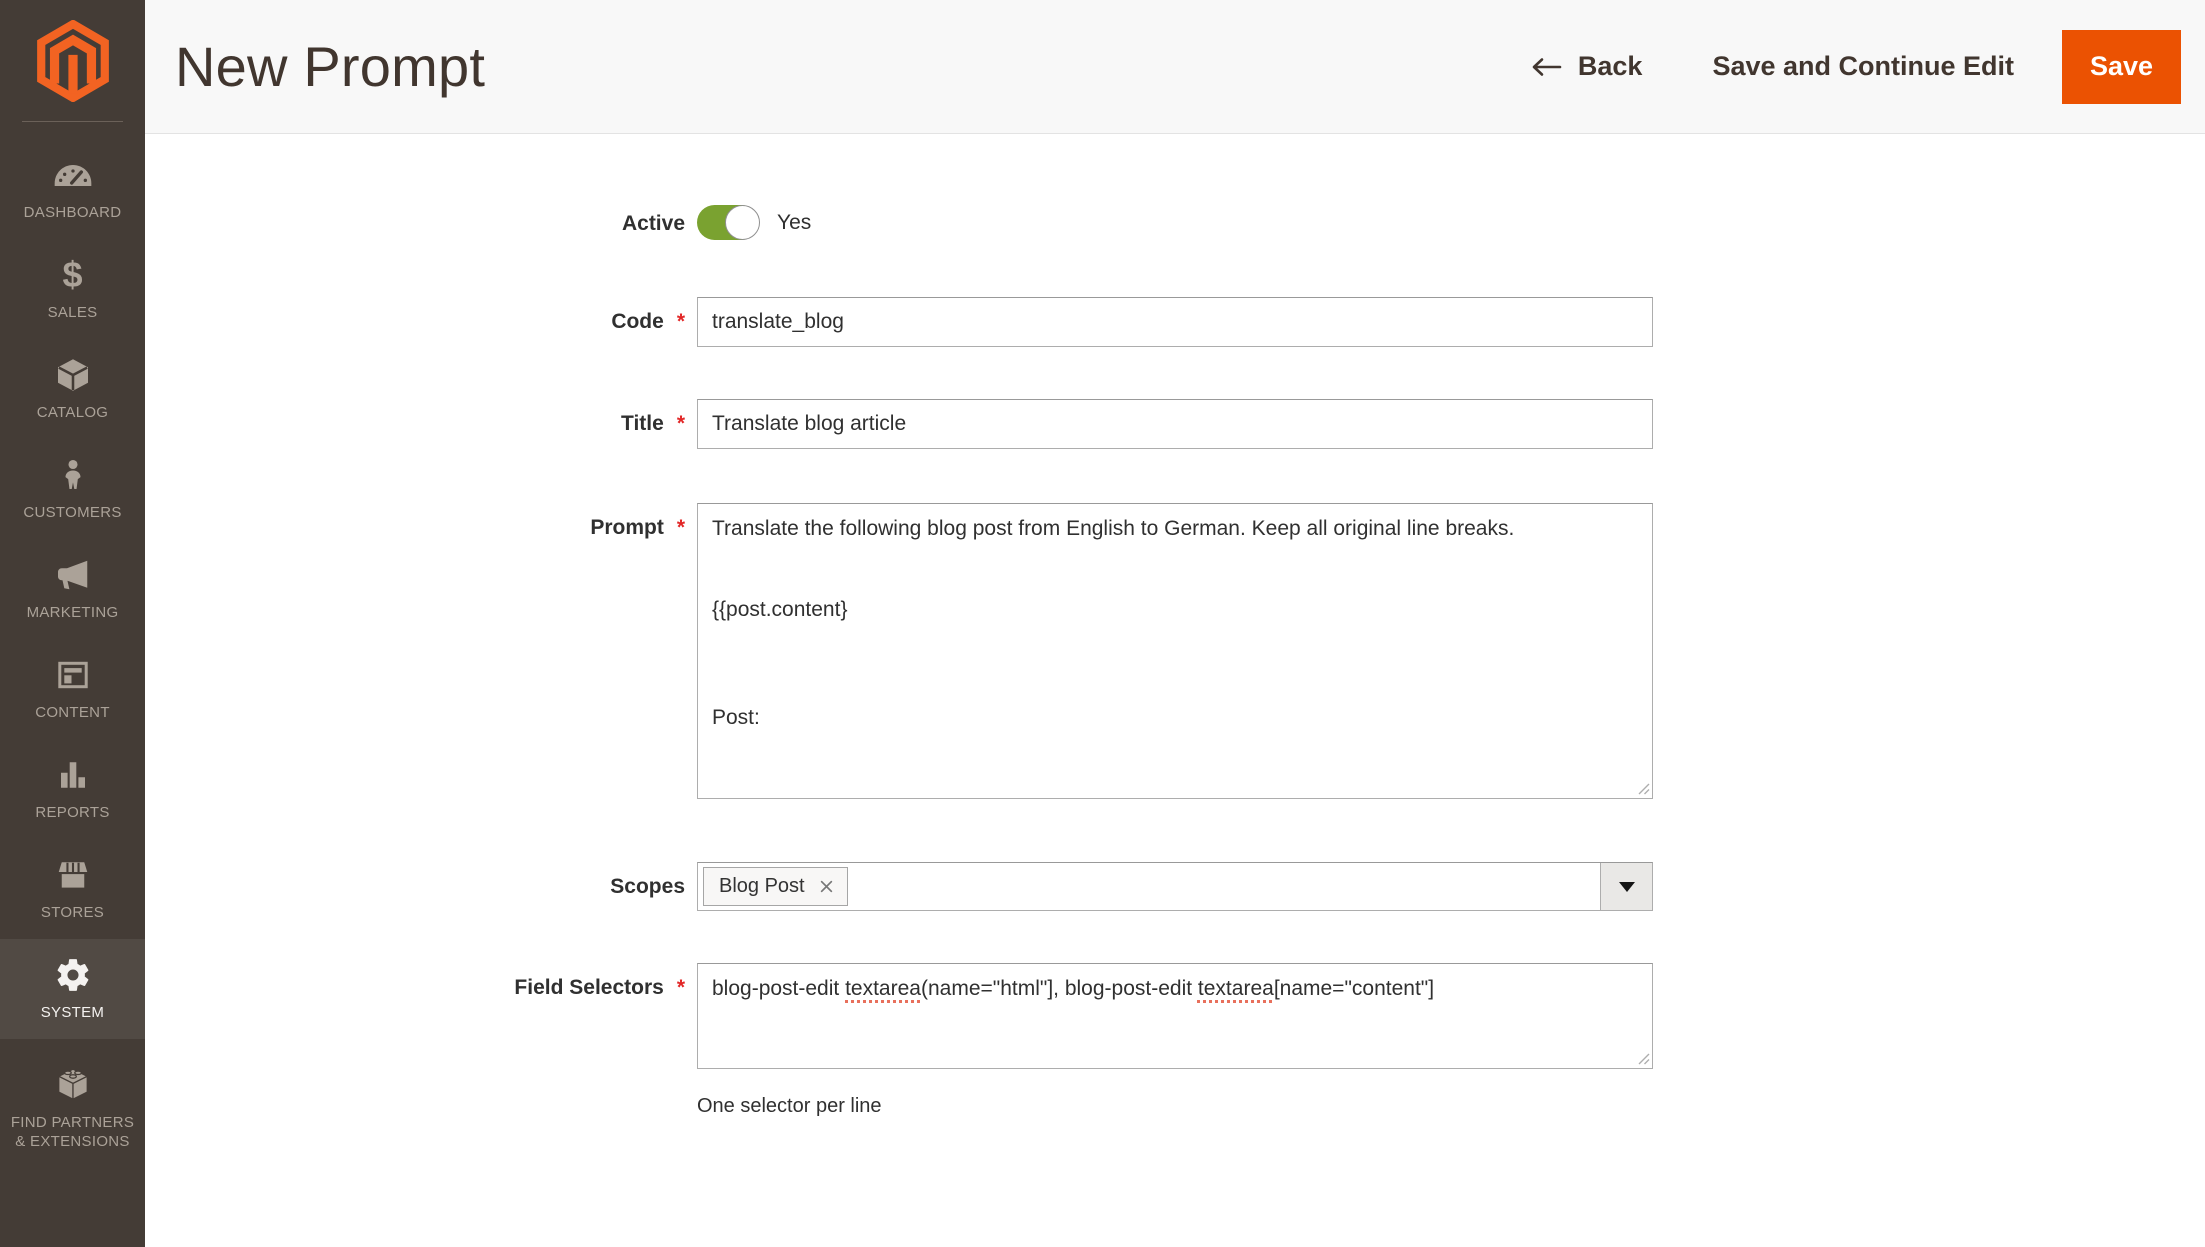  Describe the element at coordinates (1175, 222) in the screenshot. I see `form-row-active: Active Yes` at that location.